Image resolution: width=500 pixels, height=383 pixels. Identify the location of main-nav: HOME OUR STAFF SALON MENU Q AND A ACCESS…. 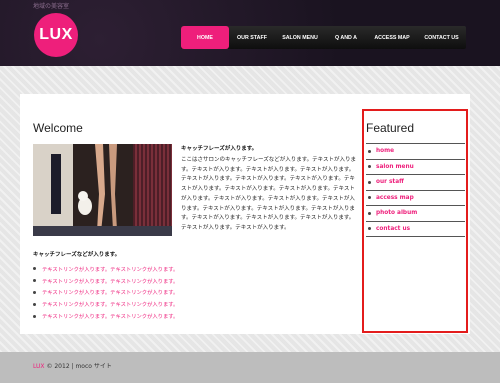
(323, 37).